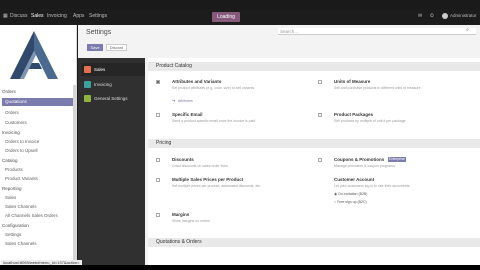 This screenshot has width=480, height=270. What do you see at coordinates (74, 174) in the screenshot?
I see `sidebar-scrollbar` at bounding box center [74, 174].